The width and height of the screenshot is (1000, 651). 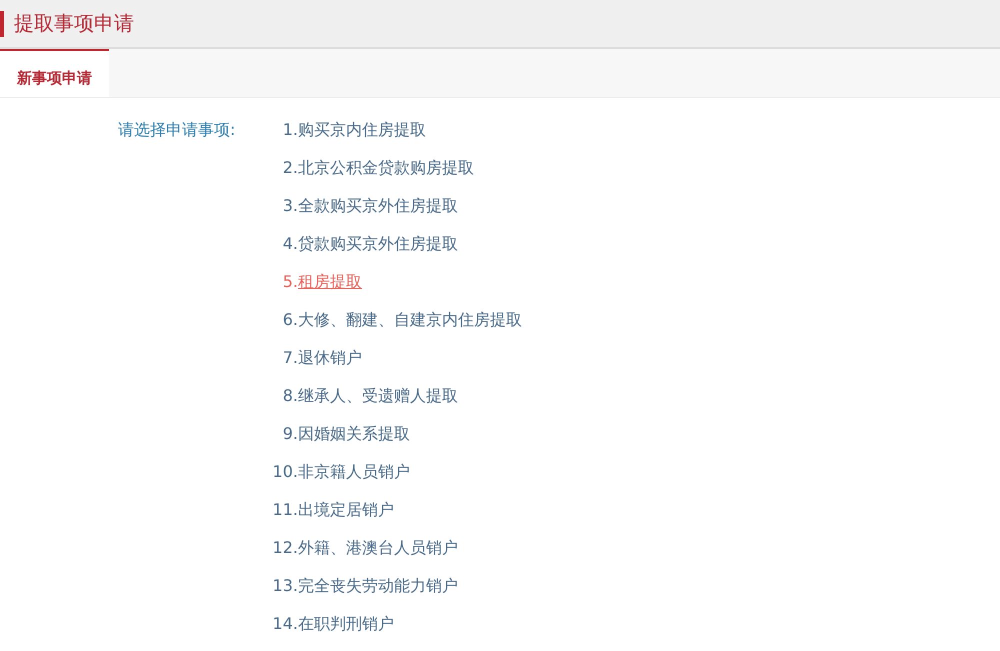 I want to click on item-number: 14., so click(x=285, y=624).